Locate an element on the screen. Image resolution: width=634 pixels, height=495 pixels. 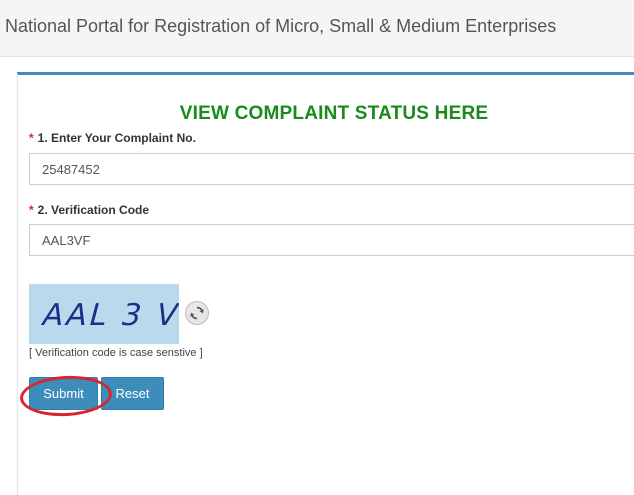
captcha-image: AAL 3 VF is located at coordinates (104, 314).